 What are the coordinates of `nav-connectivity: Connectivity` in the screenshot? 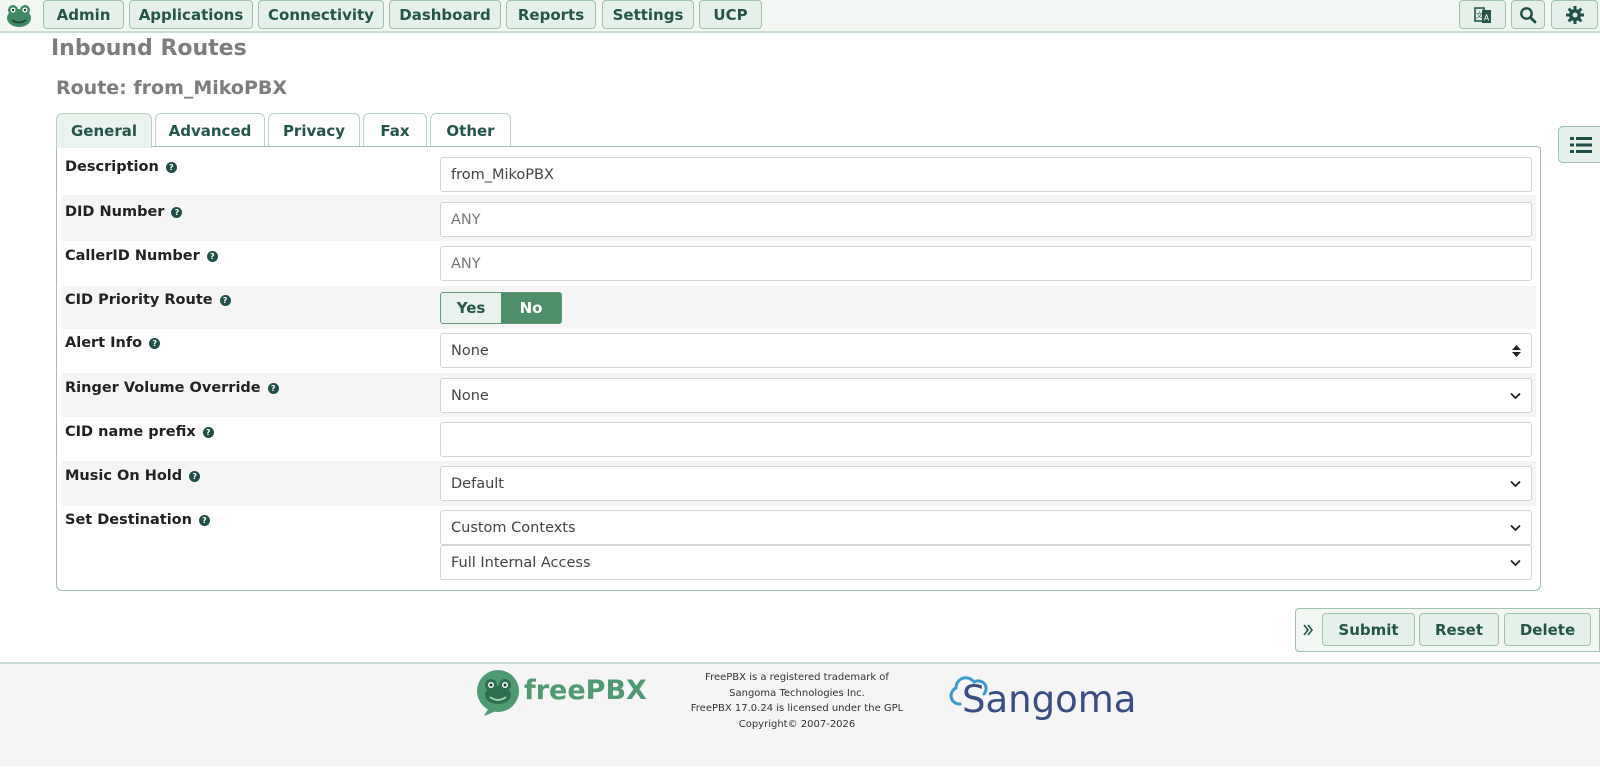 It's located at (321, 14).